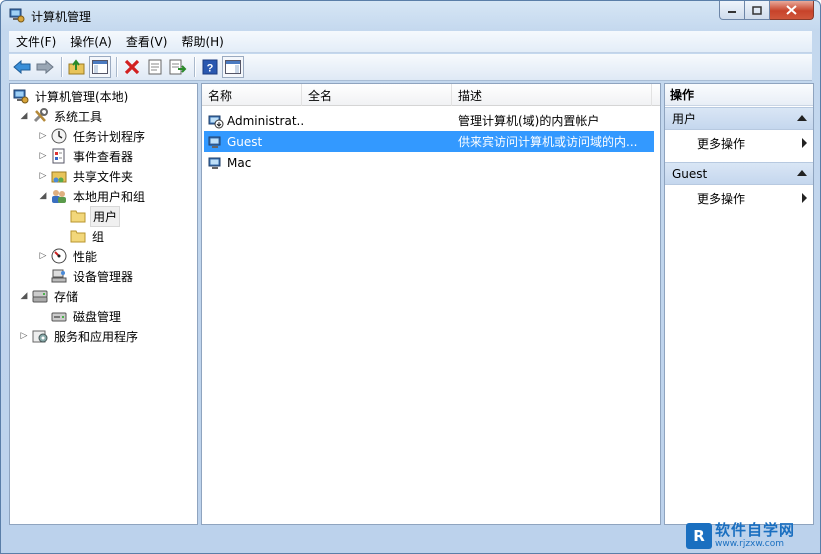 The width and height of the screenshot is (821, 554). What do you see at coordinates (88, 236) in the screenshot?
I see `tree-item-groups: 组` at bounding box center [88, 236].